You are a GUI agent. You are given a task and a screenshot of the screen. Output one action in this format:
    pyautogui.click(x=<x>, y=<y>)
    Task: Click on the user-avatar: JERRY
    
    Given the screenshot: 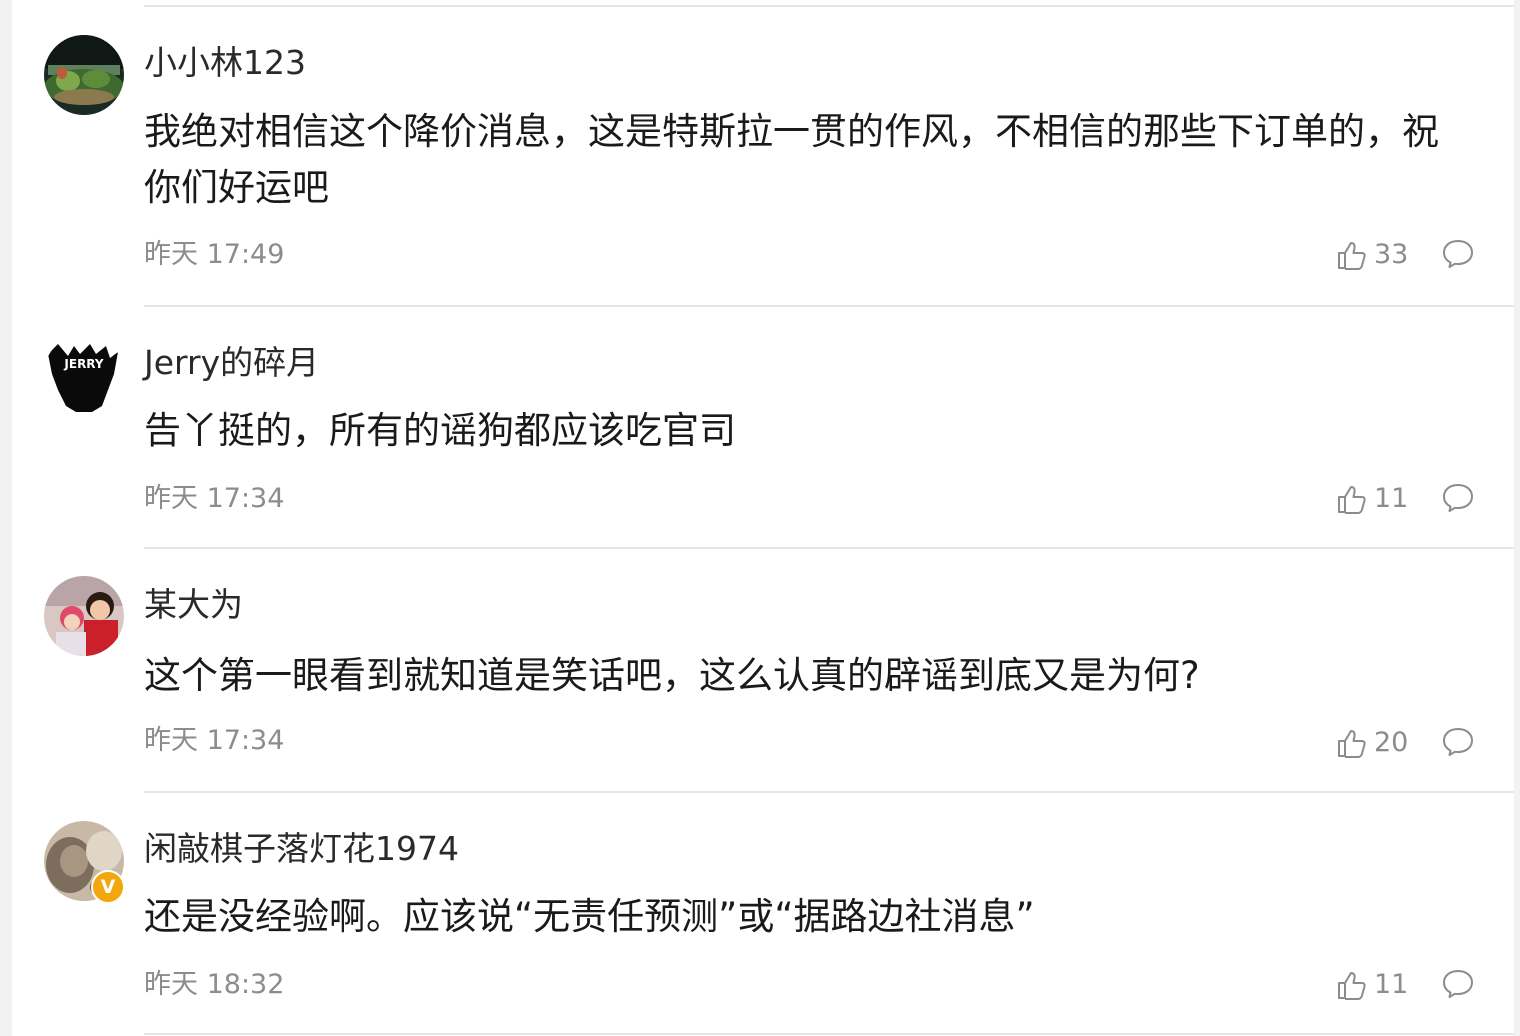 What is the action you would take?
    pyautogui.click(x=84, y=374)
    